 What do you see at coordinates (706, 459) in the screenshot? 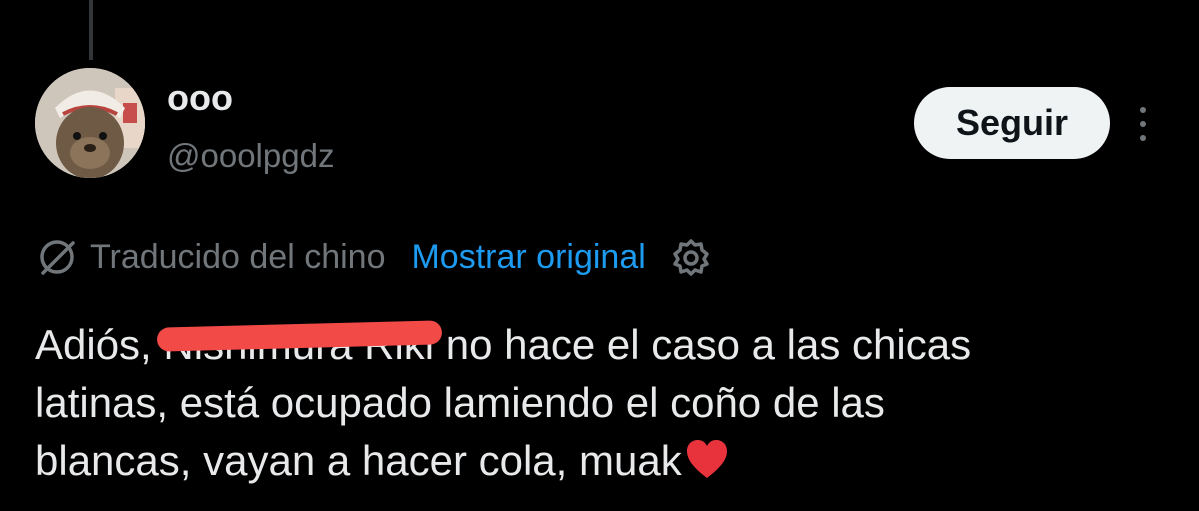
I see `red-heart-icon` at bounding box center [706, 459].